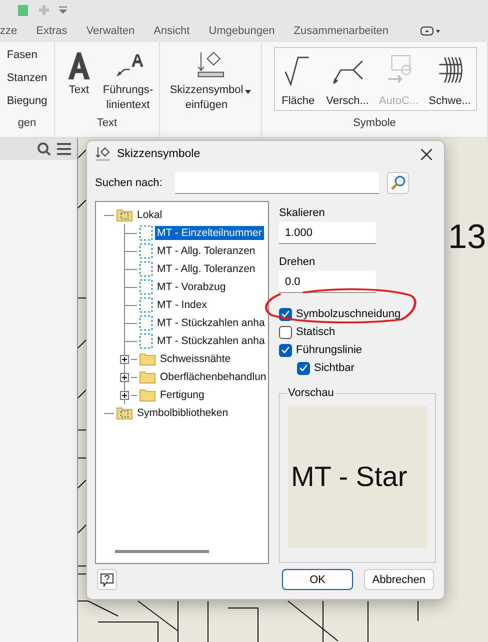  I want to click on field-label: Drehen, so click(297, 262).